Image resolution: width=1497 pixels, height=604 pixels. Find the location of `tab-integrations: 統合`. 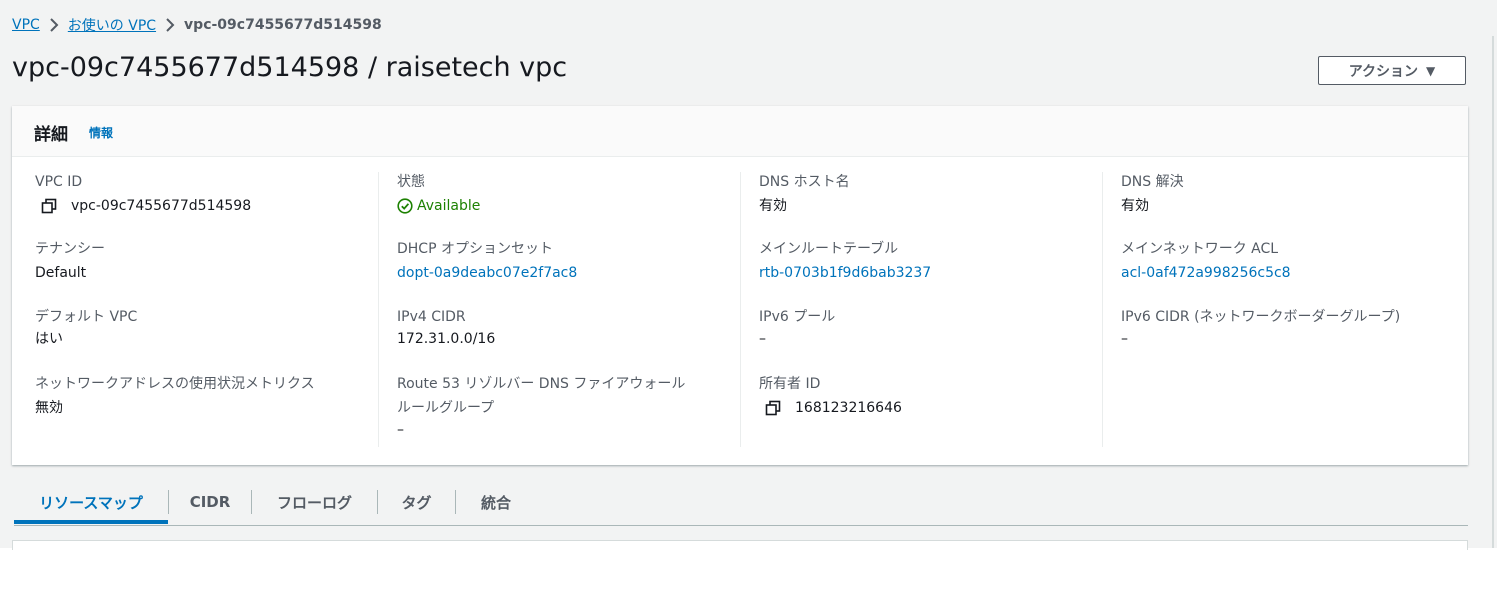

tab-integrations: 統合 is located at coordinates (496, 502).